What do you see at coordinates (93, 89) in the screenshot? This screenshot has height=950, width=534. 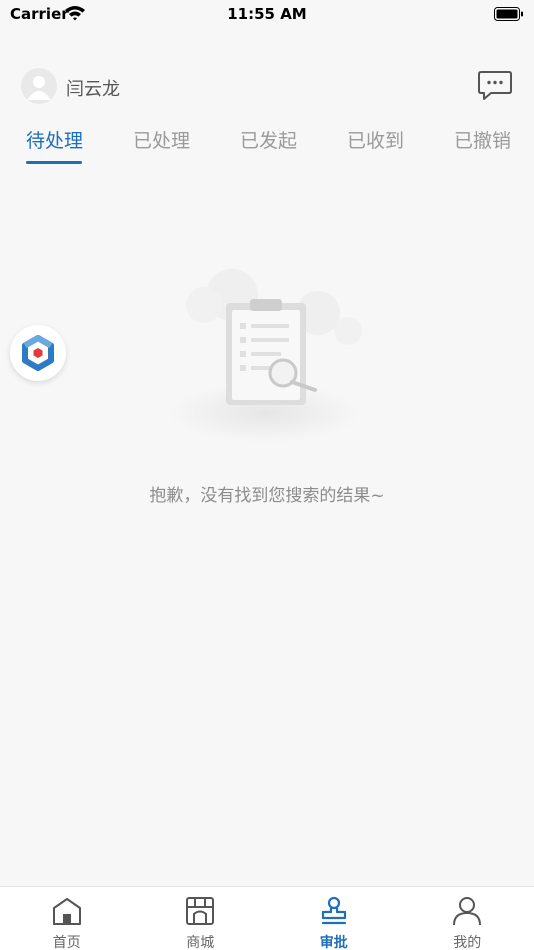 I see `username: 闫云龙` at bounding box center [93, 89].